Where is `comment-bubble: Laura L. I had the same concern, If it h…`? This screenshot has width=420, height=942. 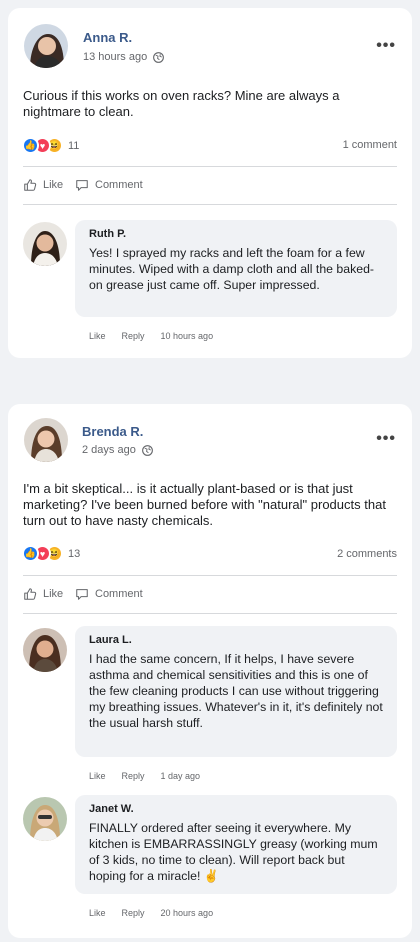 comment-bubble: Laura L. I had the same concern, If it h… is located at coordinates (236, 691).